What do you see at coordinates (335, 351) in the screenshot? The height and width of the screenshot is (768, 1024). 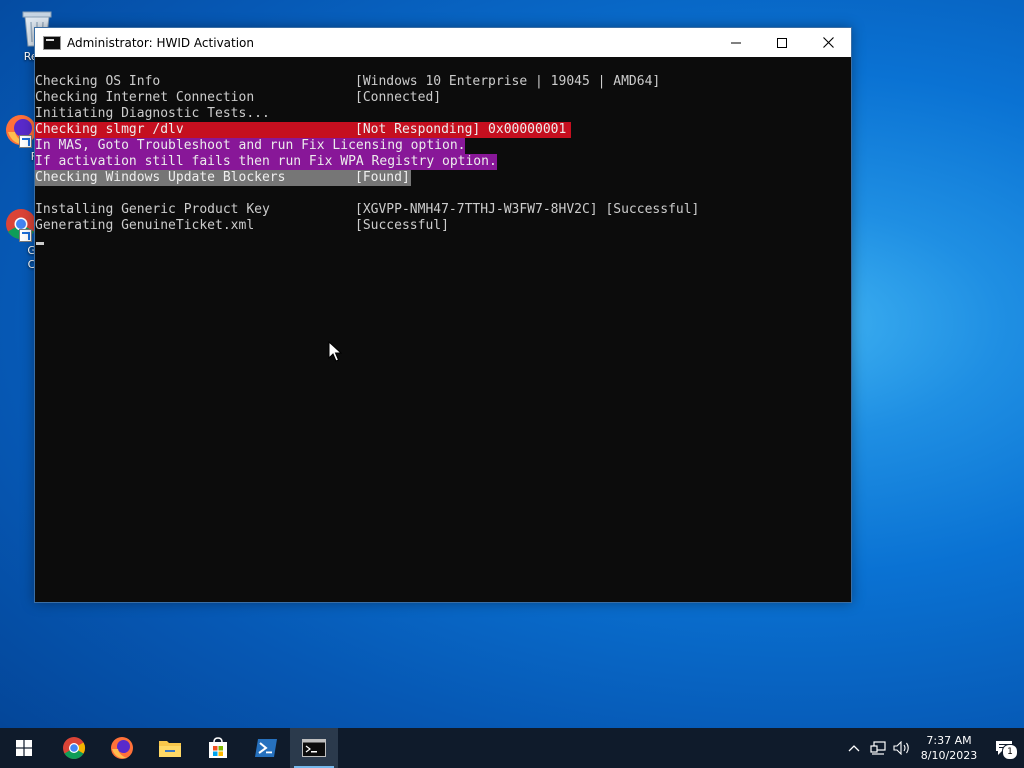 I see `mouse-pointer-icon` at bounding box center [335, 351].